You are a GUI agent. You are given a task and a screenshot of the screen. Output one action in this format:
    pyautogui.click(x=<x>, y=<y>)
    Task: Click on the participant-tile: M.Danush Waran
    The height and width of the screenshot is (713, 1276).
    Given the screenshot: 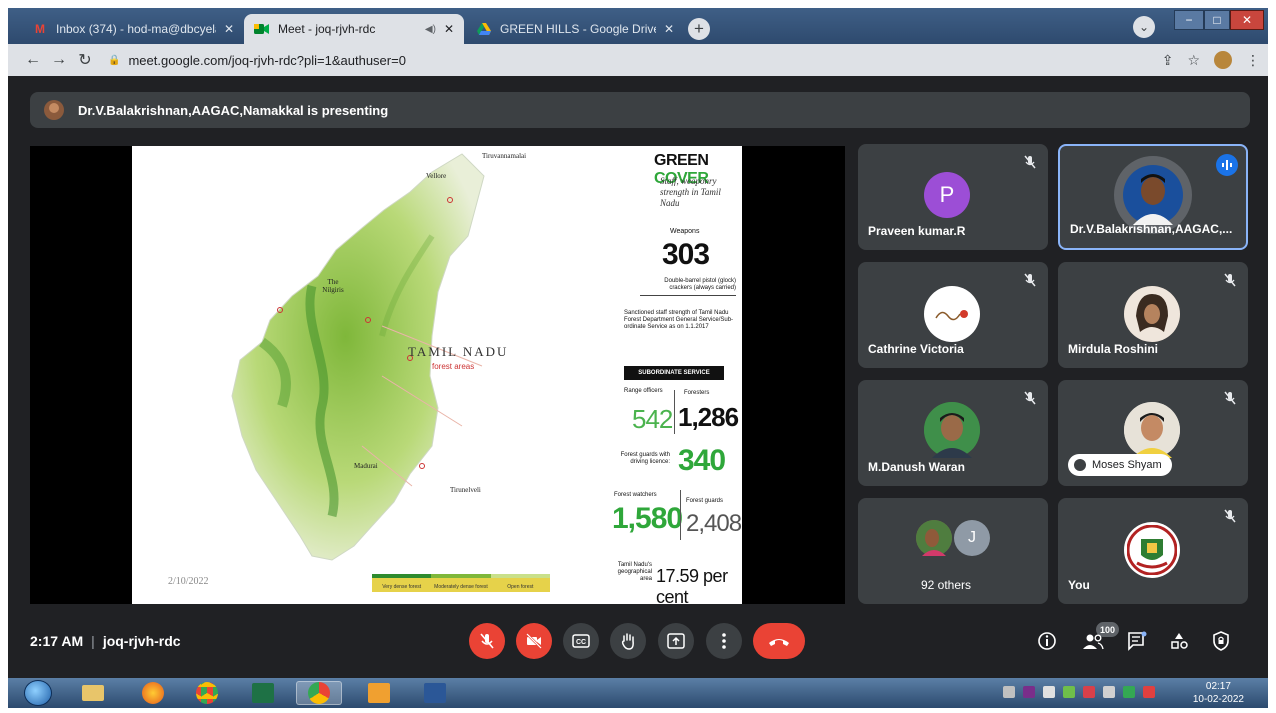 What is the action you would take?
    pyautogui.click(x=953, y=433)
    